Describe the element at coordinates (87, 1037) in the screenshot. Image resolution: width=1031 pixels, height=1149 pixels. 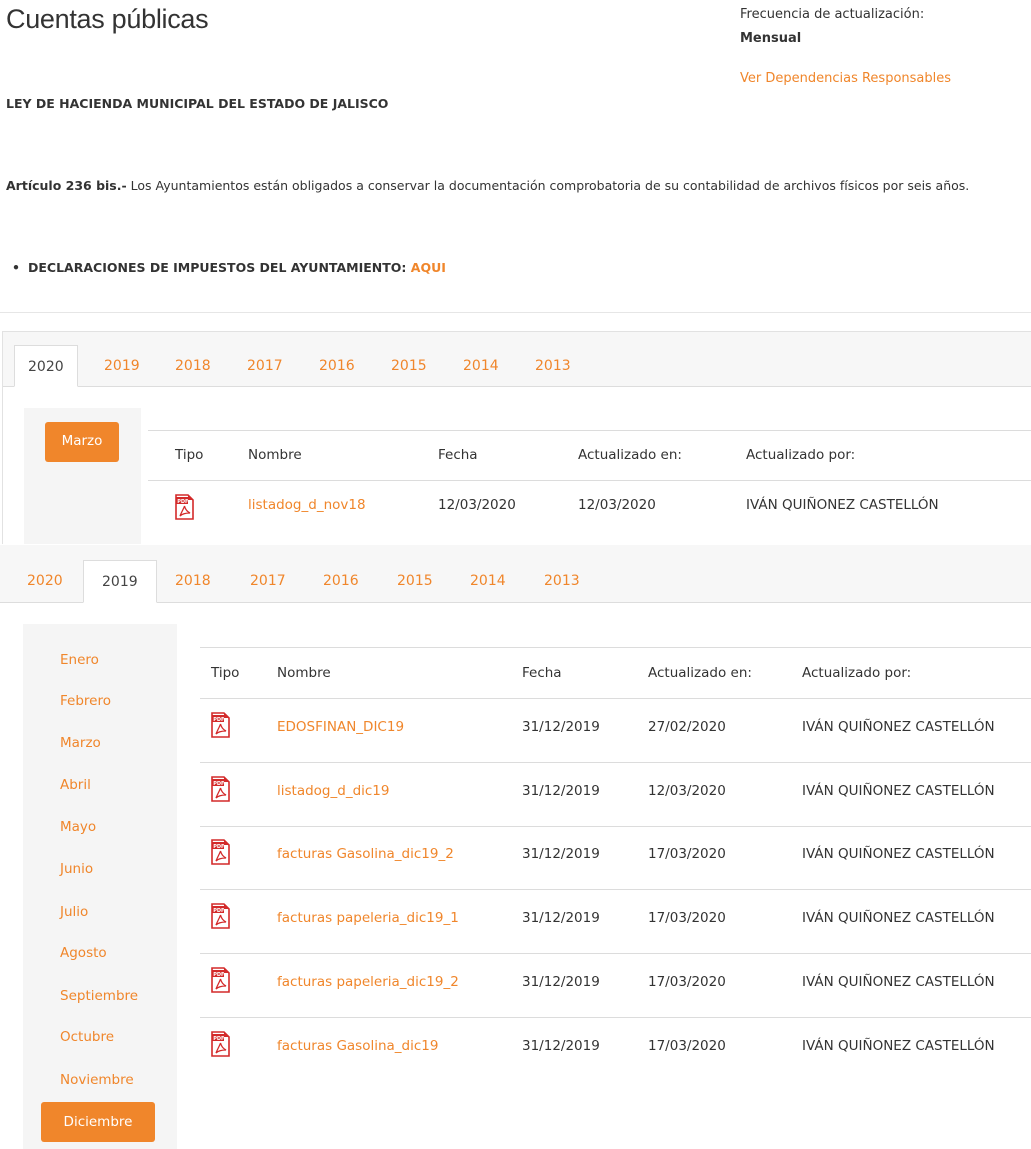
I see `month-octubre: Octubre` at that location.